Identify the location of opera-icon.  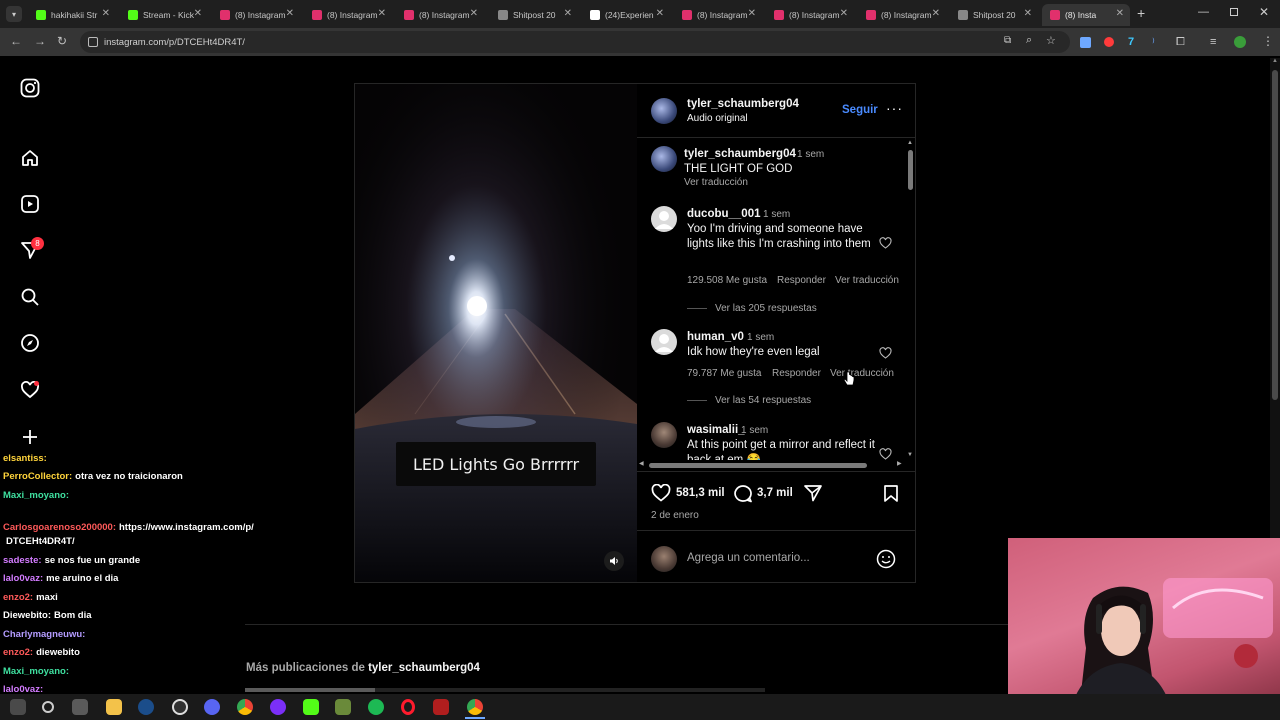
(408, 707).